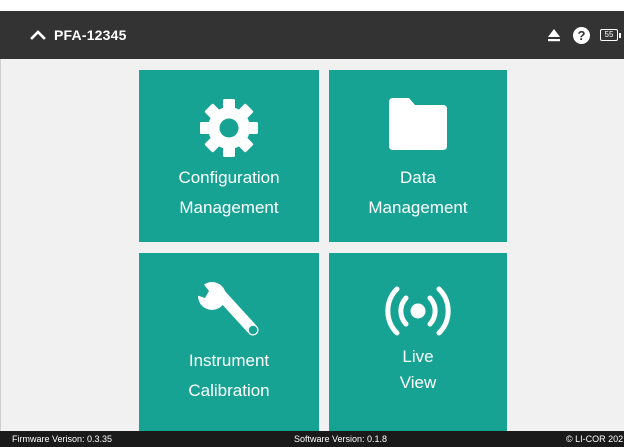 The image size is (624, 447). Describe the element at coordinates (62, 439) in the screenshot. I see `firmware-version: Firmware Verison: 0.3.35` at that location.